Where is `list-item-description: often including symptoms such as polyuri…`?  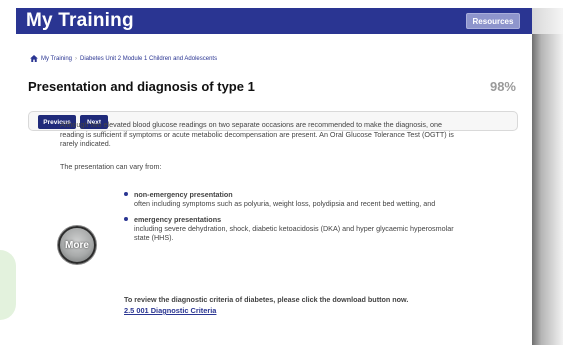
list-item-description: often including symptoms such as polyuri… is located at coordinates (285, 203).